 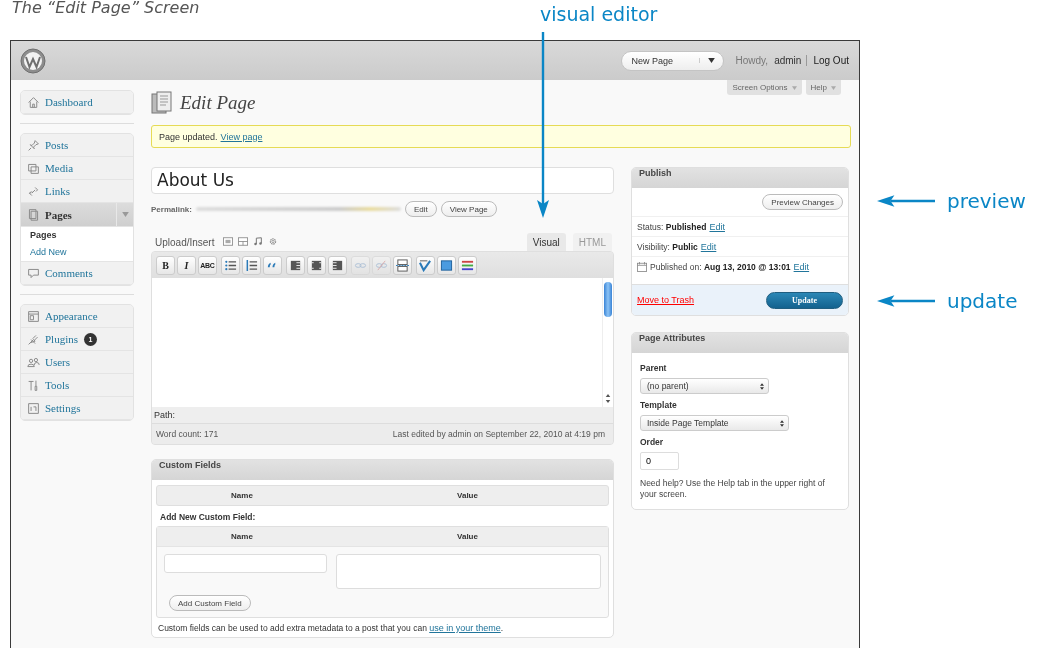 I want to click on chain-icon, so click(x=33, y=191).